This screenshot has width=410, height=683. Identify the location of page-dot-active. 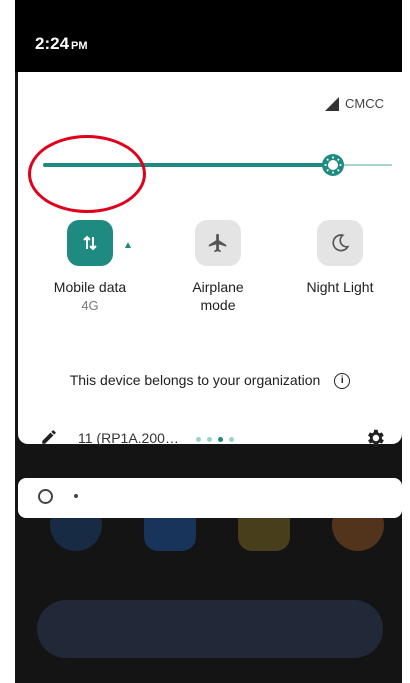
(220, 439).